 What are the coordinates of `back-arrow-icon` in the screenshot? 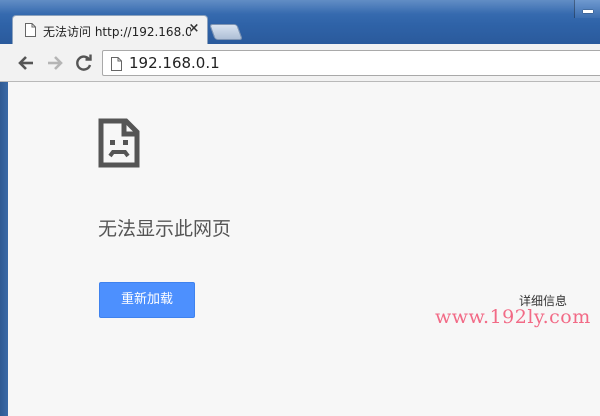 It's located at (25, 63).